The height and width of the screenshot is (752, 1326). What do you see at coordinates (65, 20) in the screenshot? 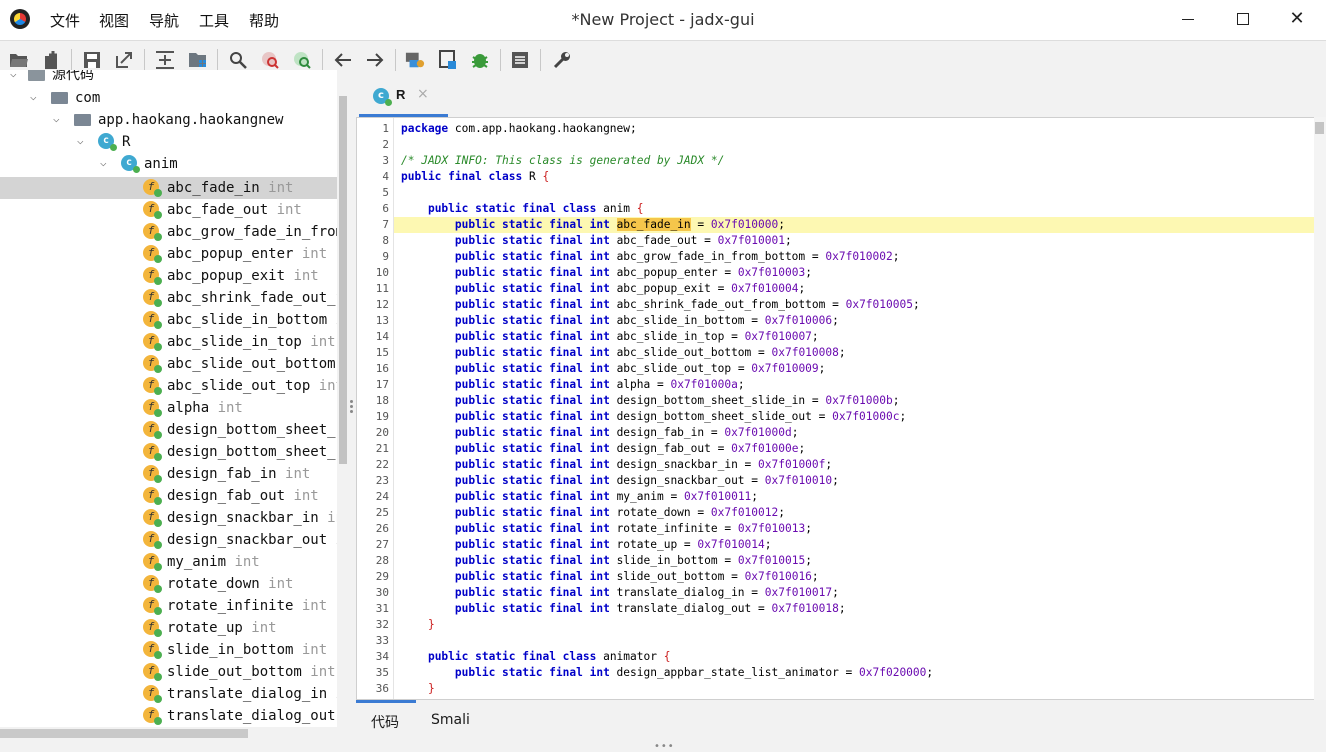
I see `menu-file: 文件` at bounding box center [65, 20].